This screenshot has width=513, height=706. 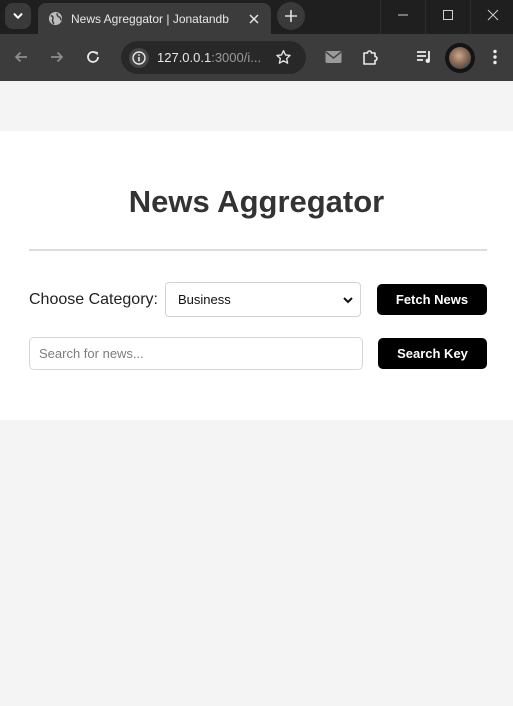 I want to click on category-label: Choose Category:, so click(x=93, y=299).